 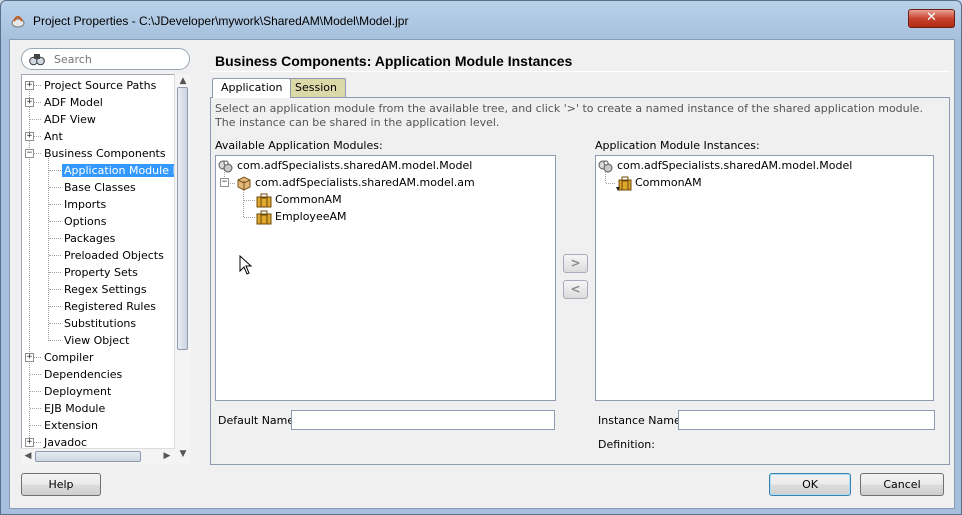 I want to click on nav-item: Registered Rules, so click(x=110, y=306).